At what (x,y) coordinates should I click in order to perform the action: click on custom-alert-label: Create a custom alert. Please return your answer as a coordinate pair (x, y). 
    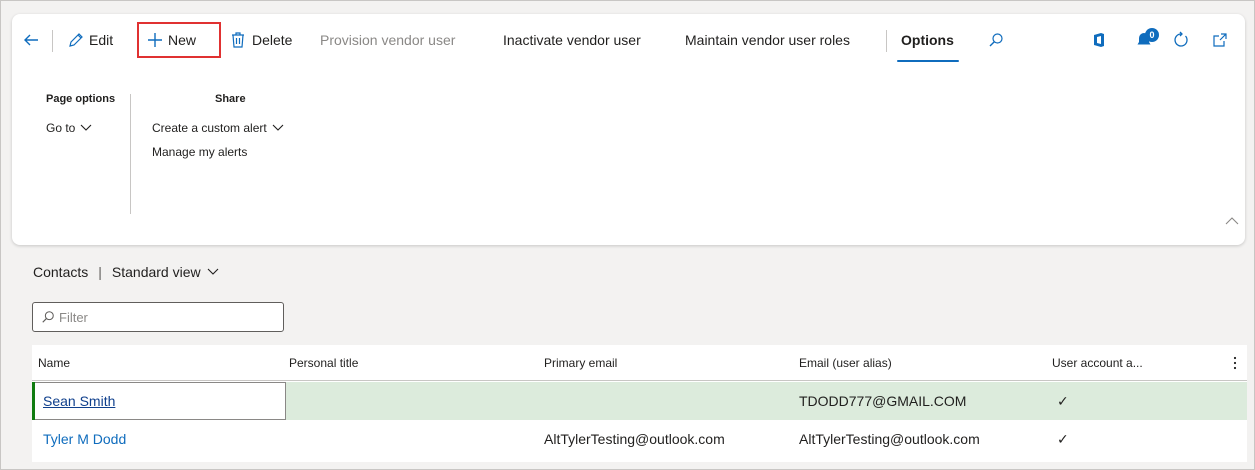
    Looking at the image, I should click on (209, 128).